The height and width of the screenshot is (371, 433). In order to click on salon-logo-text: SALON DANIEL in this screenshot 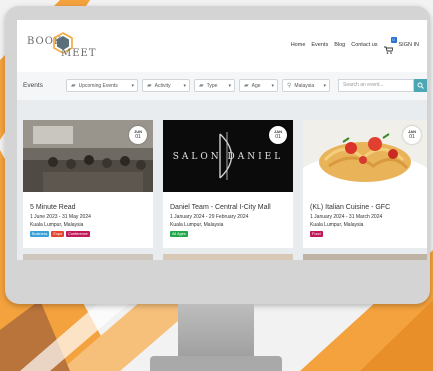, I will do `click(228, 157)`.